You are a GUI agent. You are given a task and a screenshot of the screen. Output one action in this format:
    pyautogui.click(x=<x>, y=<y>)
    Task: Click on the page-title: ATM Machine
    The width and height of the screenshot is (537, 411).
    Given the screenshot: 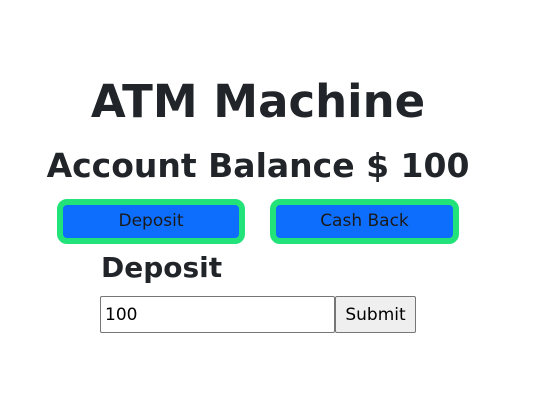 What is the action you would take?
    pyautogui.click(x=258, y=101)
    